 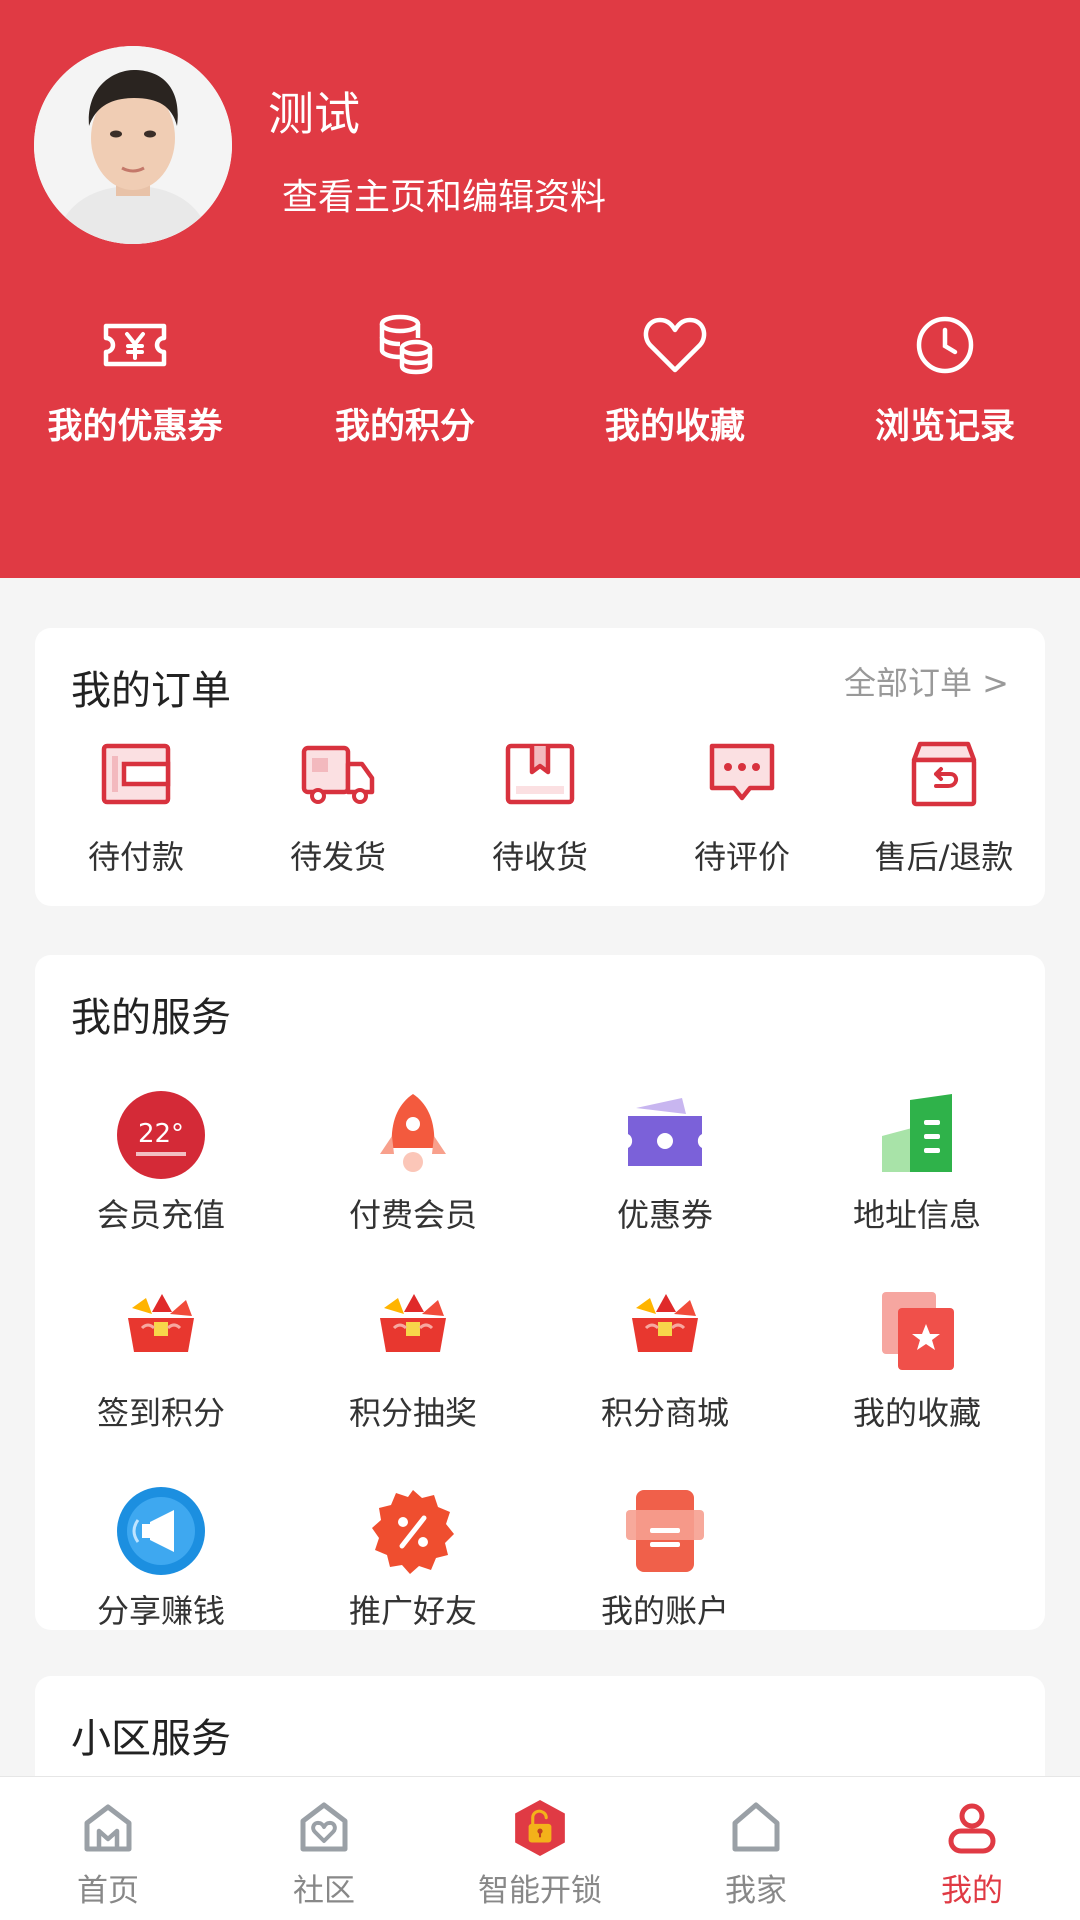 What do you see at coordinates (160, 1611) in the screenshot?
I see `service-label: 分享赚钱` at bounding box center [160, 1611].